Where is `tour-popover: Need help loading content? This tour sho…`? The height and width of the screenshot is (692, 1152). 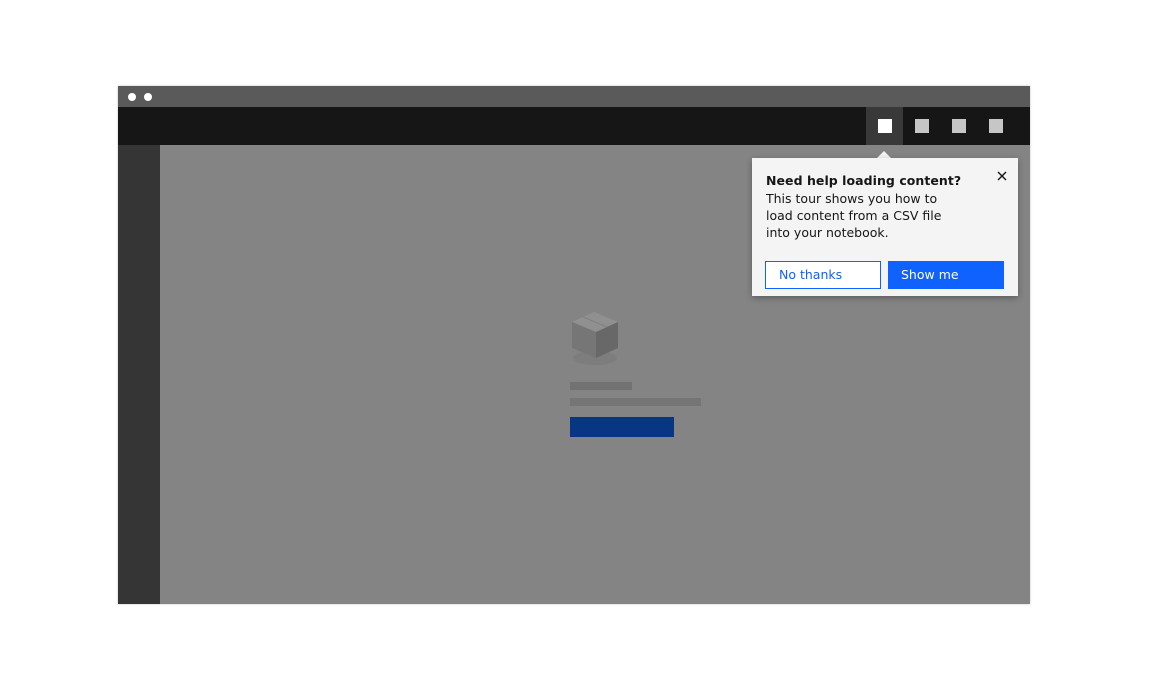 tour-popover: Need help loading content? This tour sho… is located at coordinates (885, 227).